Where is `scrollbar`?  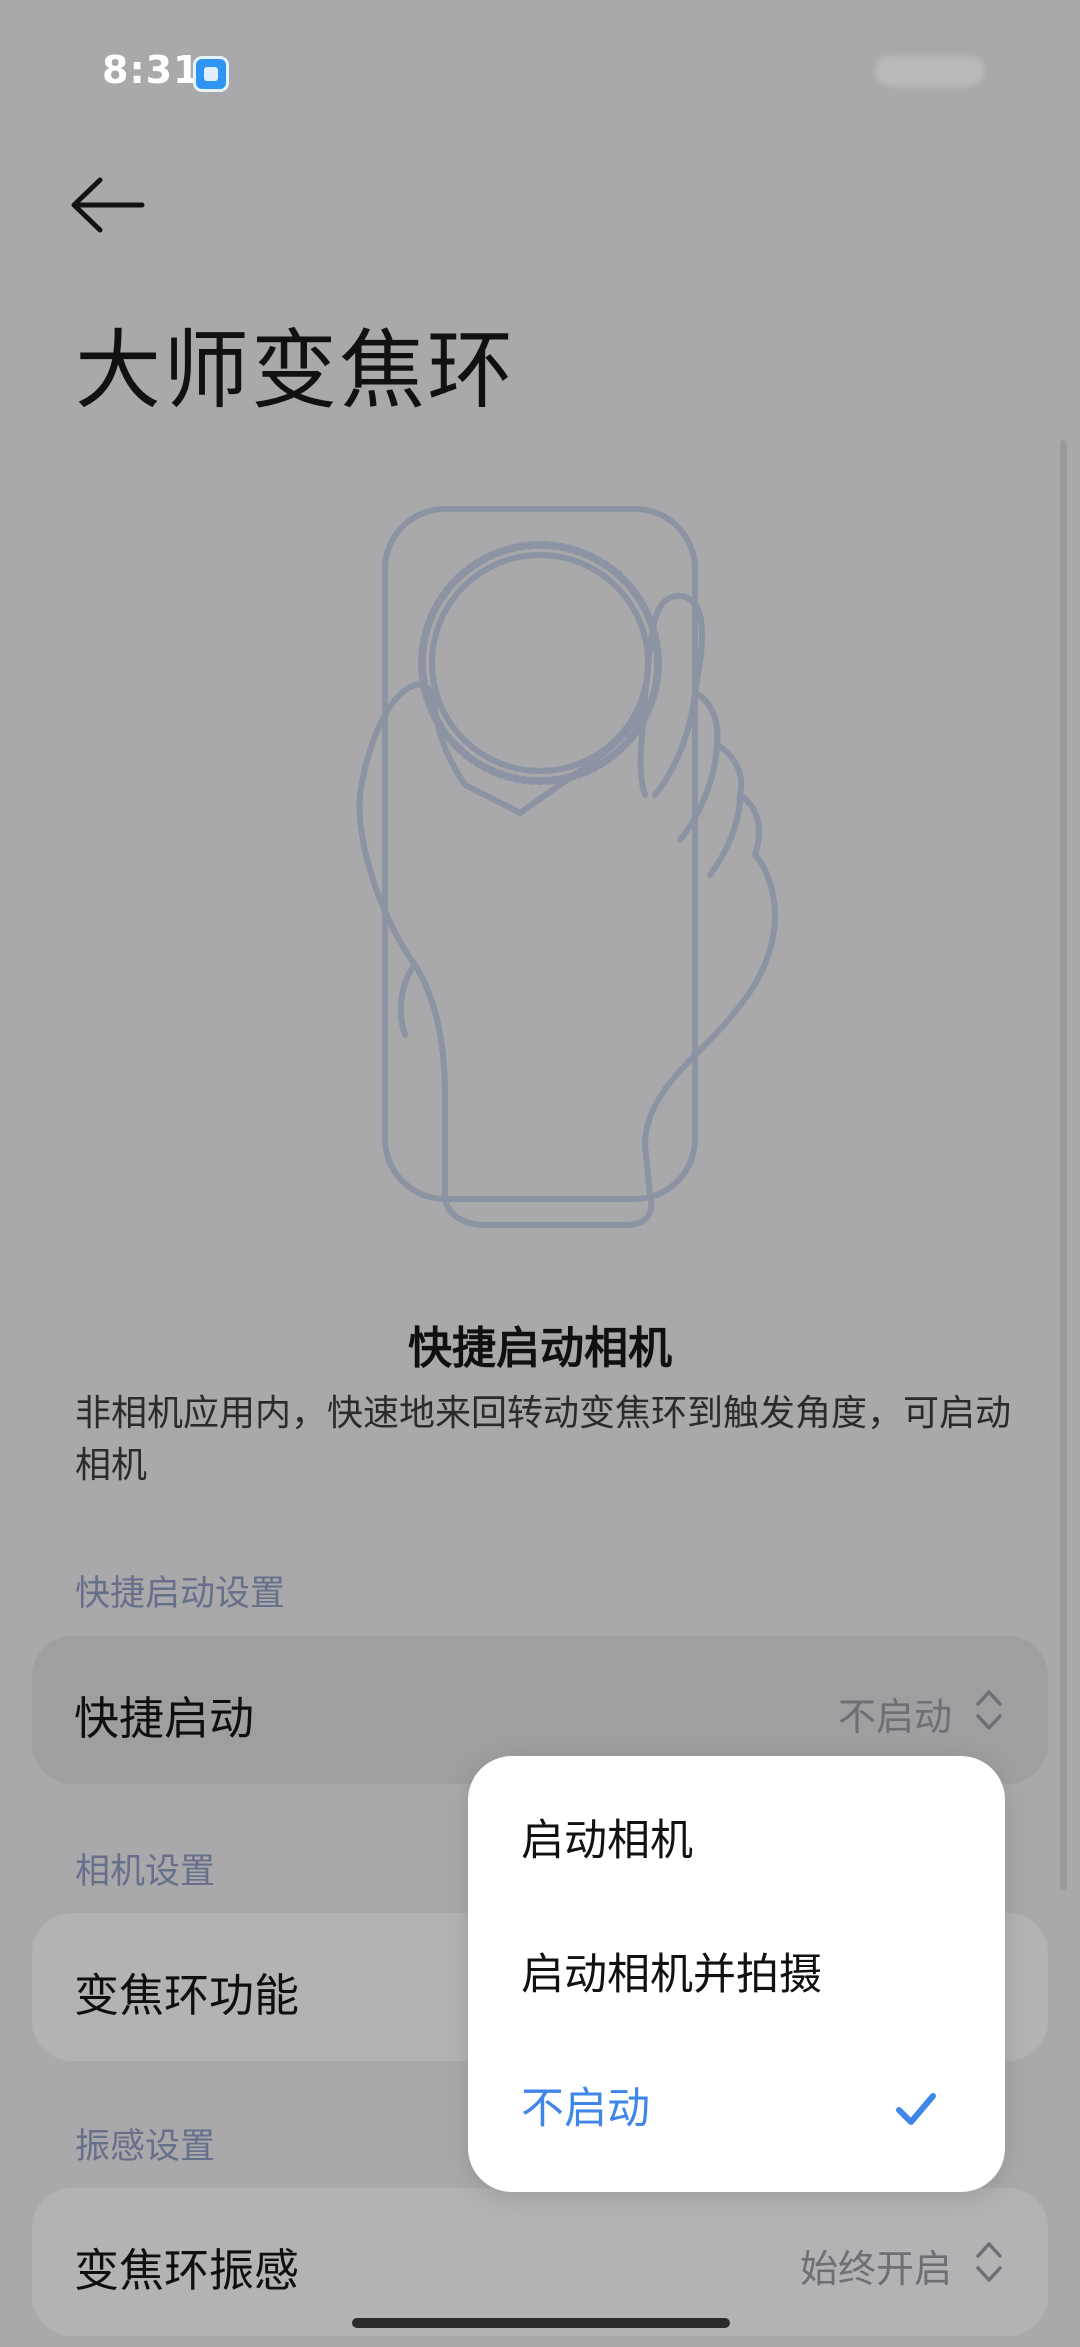
scrollbar is located at coordinates (1063, 1165).